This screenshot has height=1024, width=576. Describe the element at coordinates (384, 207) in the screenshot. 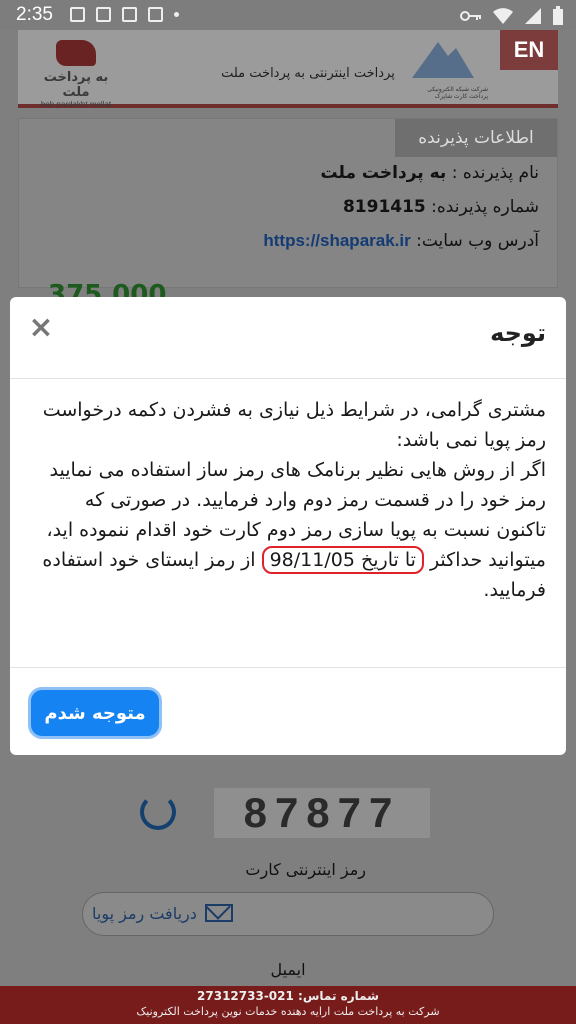

I see `merchant-number-value: 8191415` at that location.